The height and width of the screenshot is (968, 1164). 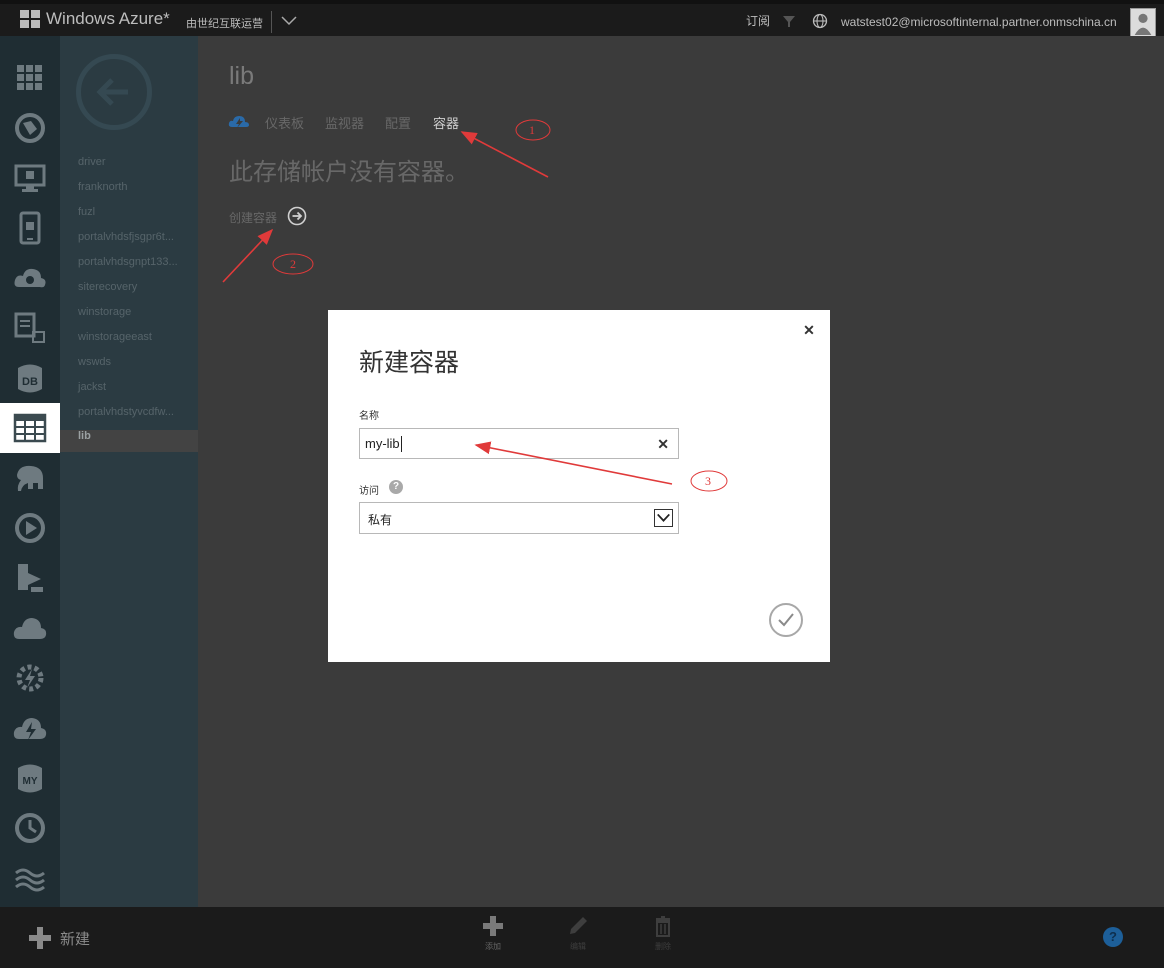 I want to click on command-bar: 新建 添加 编辑 删除 ?, so click(x=582, y=937).